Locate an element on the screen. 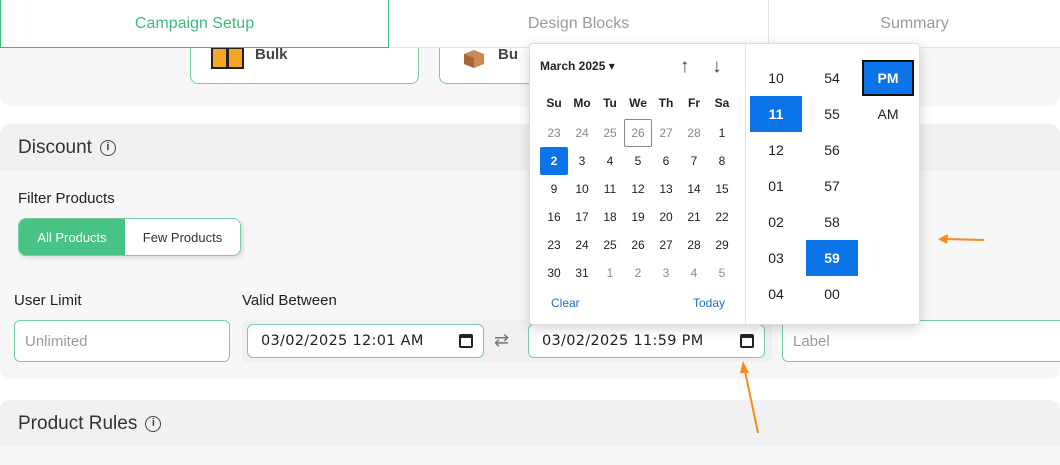 Image resolution: width=1060 pixels, height=465 pixels. weekday-label: Su is located at coordinates (554, 103).